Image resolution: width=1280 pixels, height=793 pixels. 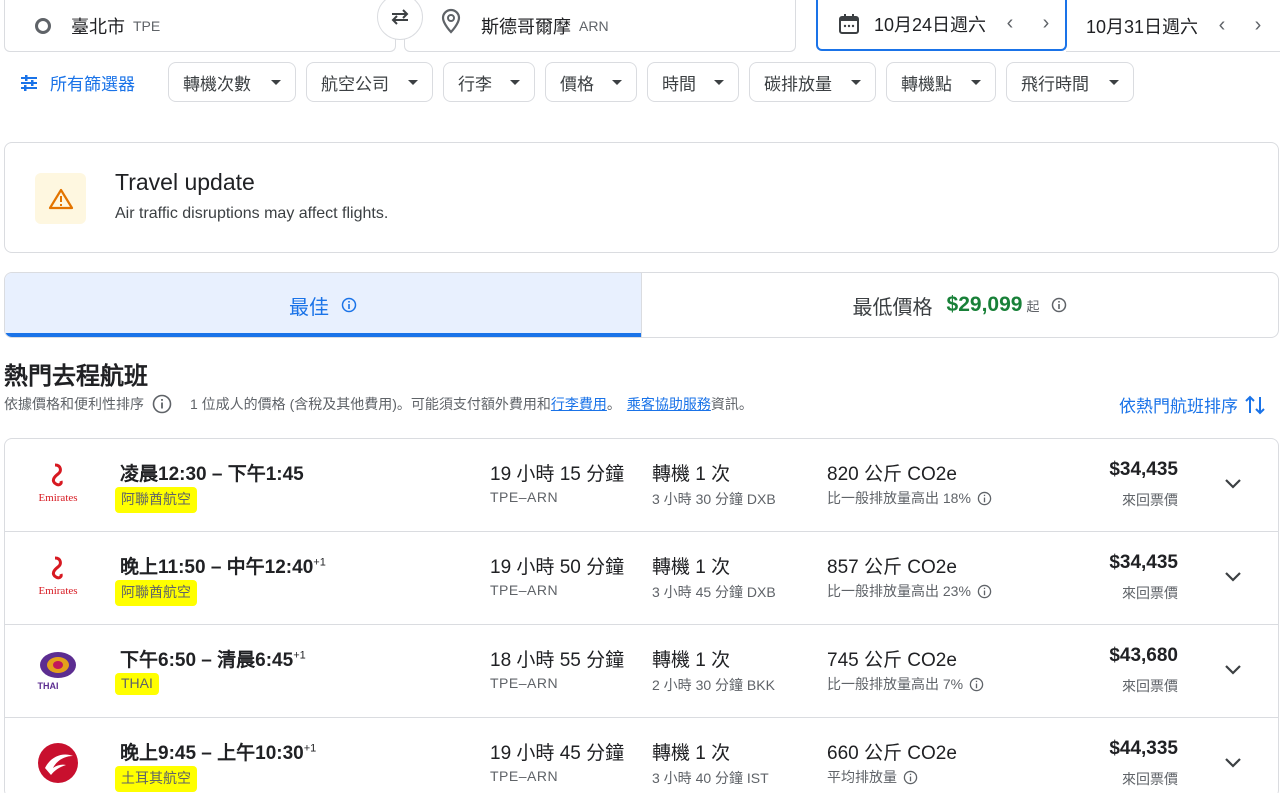 I want to click on tab-cheapest: 最低價格 $29,099 起, so click(x=960, y=305).